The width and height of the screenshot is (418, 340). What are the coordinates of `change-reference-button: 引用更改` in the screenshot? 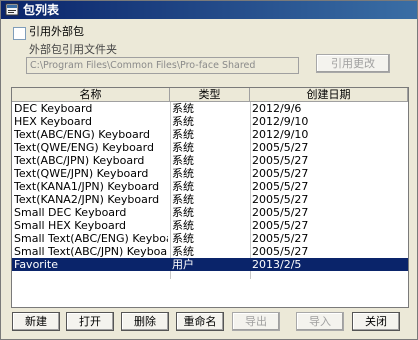 It's located at (353, 63).